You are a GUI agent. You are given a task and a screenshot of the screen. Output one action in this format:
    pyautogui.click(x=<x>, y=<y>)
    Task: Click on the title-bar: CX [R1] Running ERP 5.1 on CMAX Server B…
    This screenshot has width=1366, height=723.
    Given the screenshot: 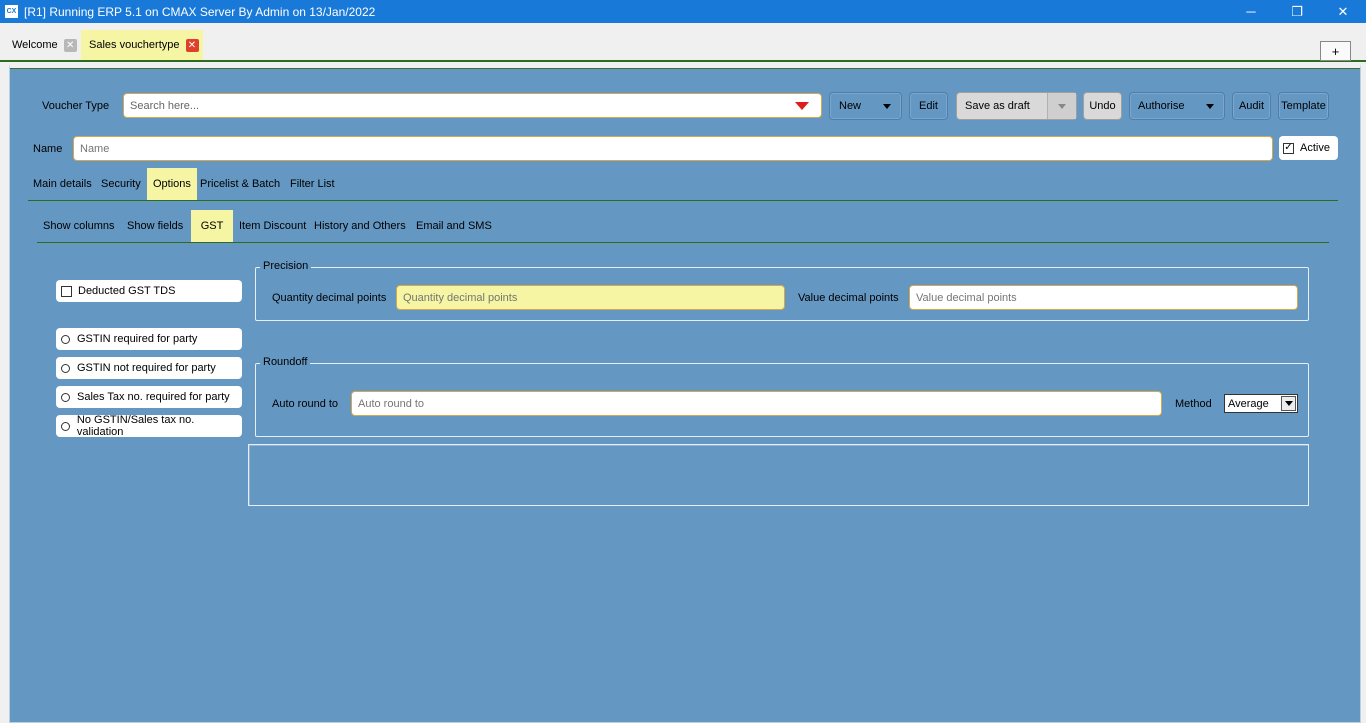 What is the action you would take?
    pyautogui.click(x=683, y=11)
    